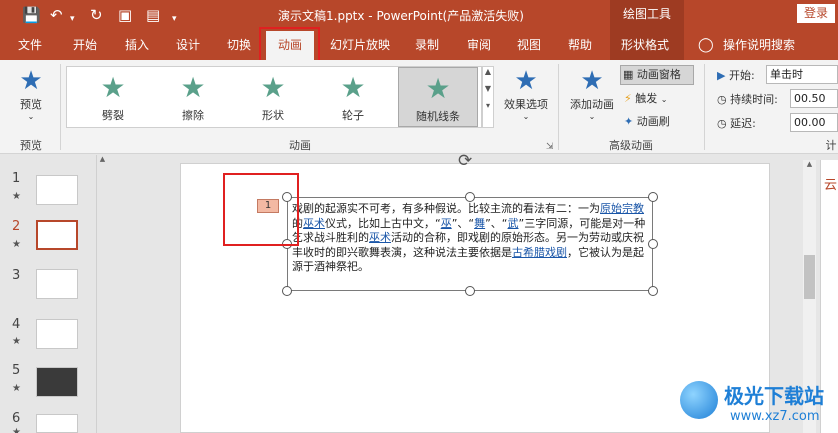  Describe the element at coordinates (273, 87) in the screenshot. I see `shape-star-icon: ★` at that location.